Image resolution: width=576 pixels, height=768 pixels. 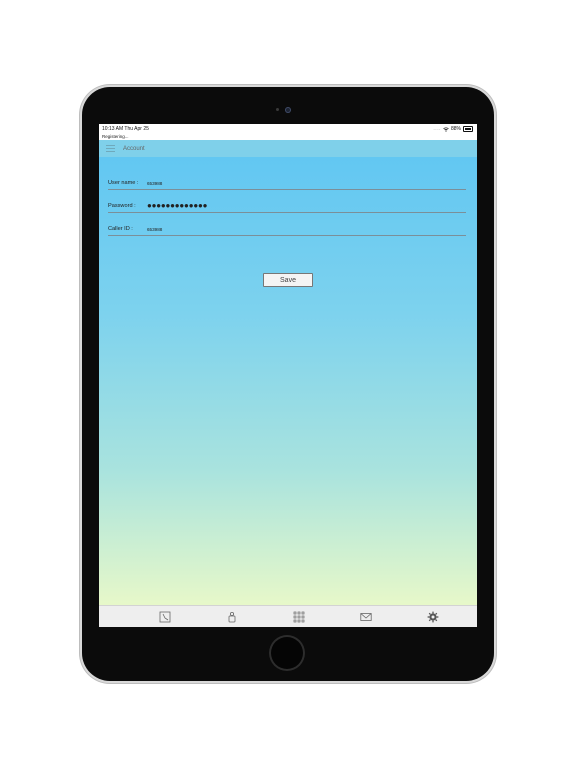 What do you see at coordinates (125, 129) in the screenshot?
I see `status-time: 10:13 AM Thu Apr 25` at bounding box center [125, 129].